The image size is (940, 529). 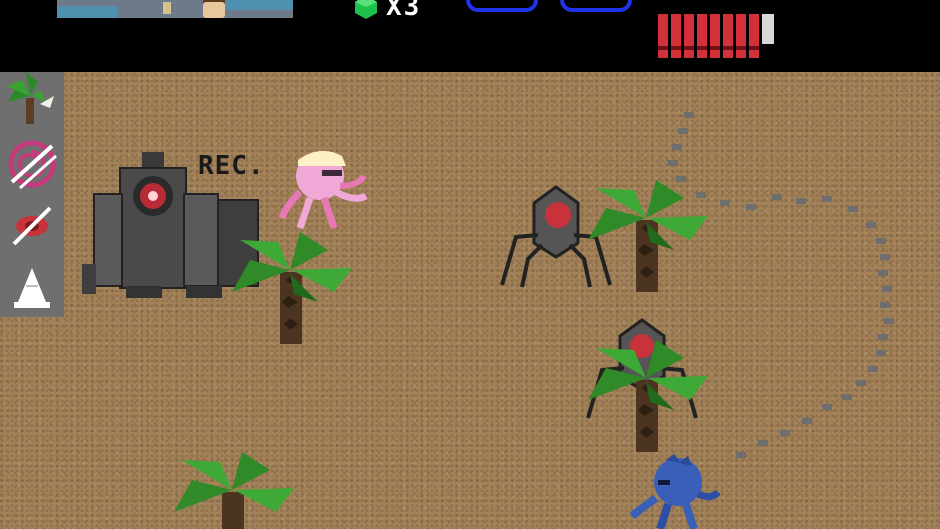 I want to click on gem-count: X3, so click(x=404, y=11).